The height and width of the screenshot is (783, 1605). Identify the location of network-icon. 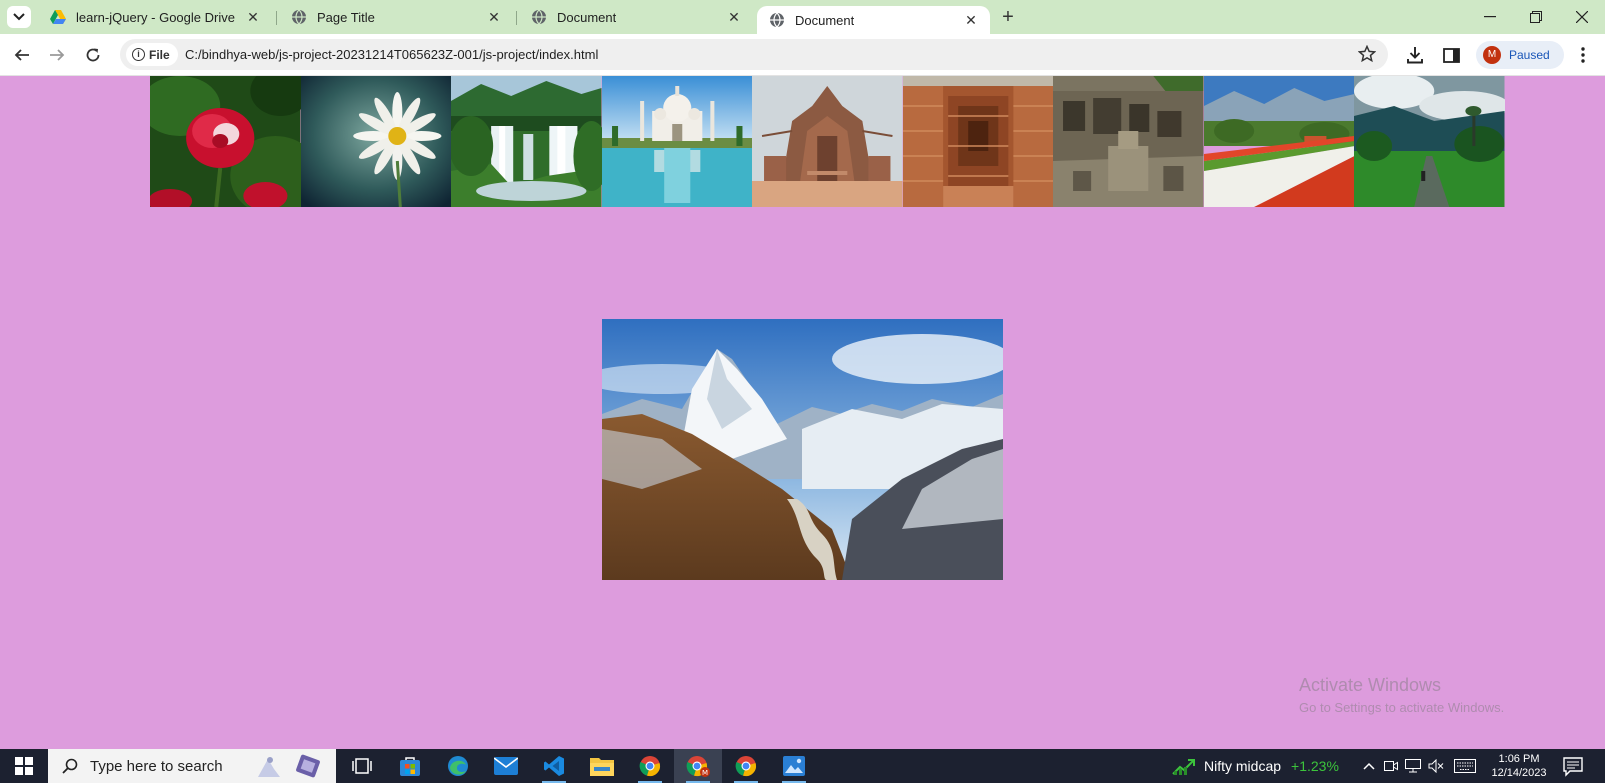
(1413, 766).